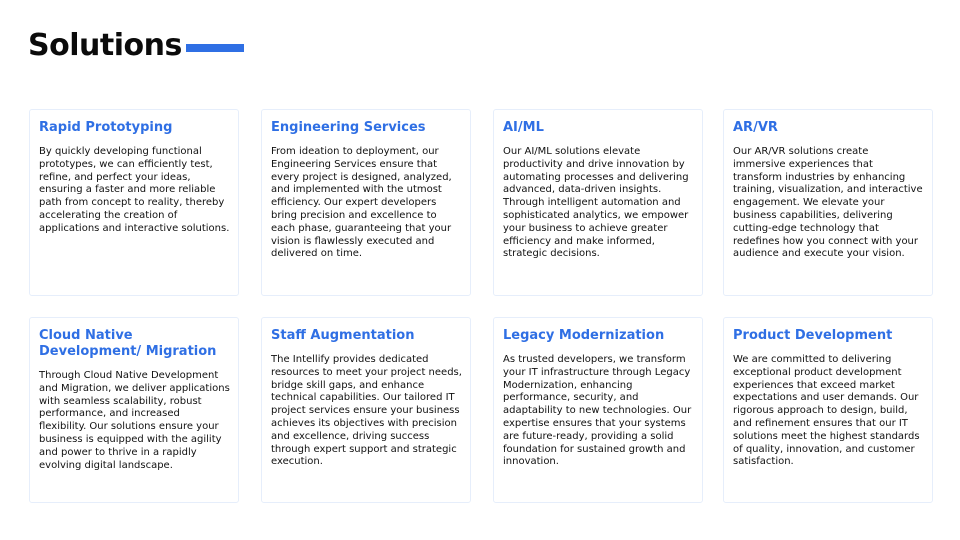 The image size is (960, 540). What do you see at coordinates (215, 48) in the screenshot?
I see `title-accent-bar` at bounding box center [215, 48].